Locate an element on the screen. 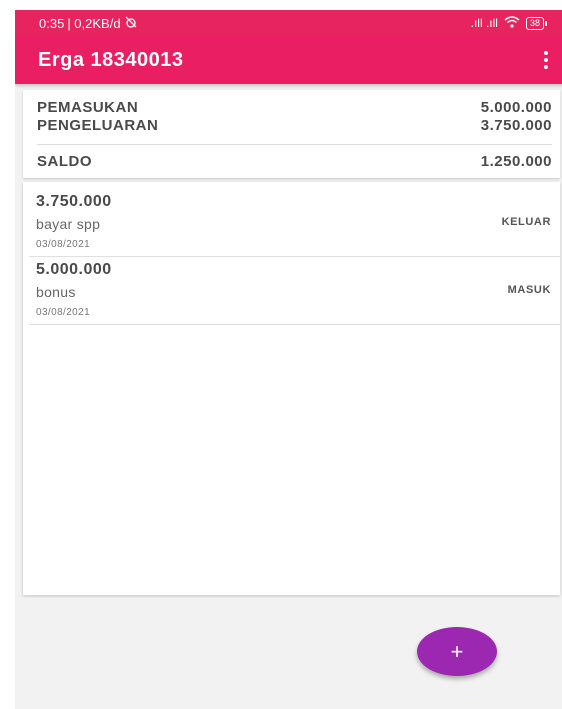 The image size is (562, 709). overflow-menu-icon is located at coordinates (546, 60).